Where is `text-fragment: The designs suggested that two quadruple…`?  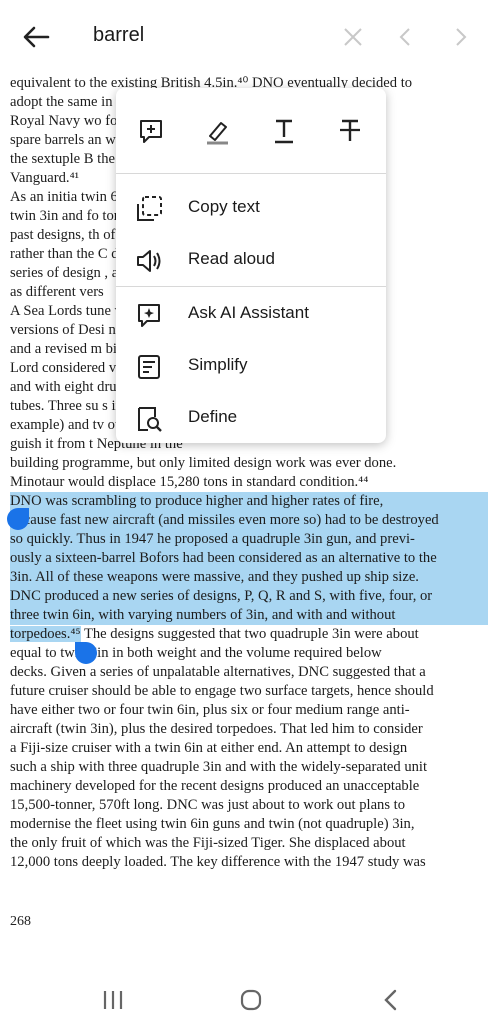
text-fragment: The designs suggested that two quadruple… is located at coordinates (250, 634).